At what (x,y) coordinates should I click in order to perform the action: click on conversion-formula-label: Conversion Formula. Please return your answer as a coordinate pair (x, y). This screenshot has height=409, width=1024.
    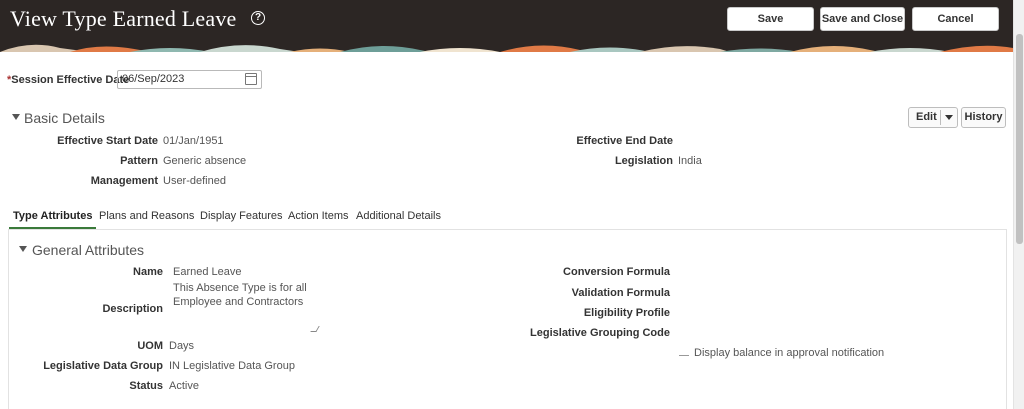
    Looking at the image, I should click on (616, 272).